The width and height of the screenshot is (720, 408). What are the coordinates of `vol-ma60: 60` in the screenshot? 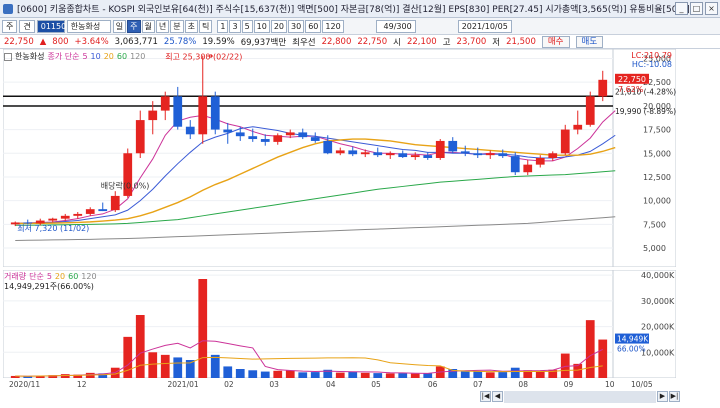 It's located at (73, 276).